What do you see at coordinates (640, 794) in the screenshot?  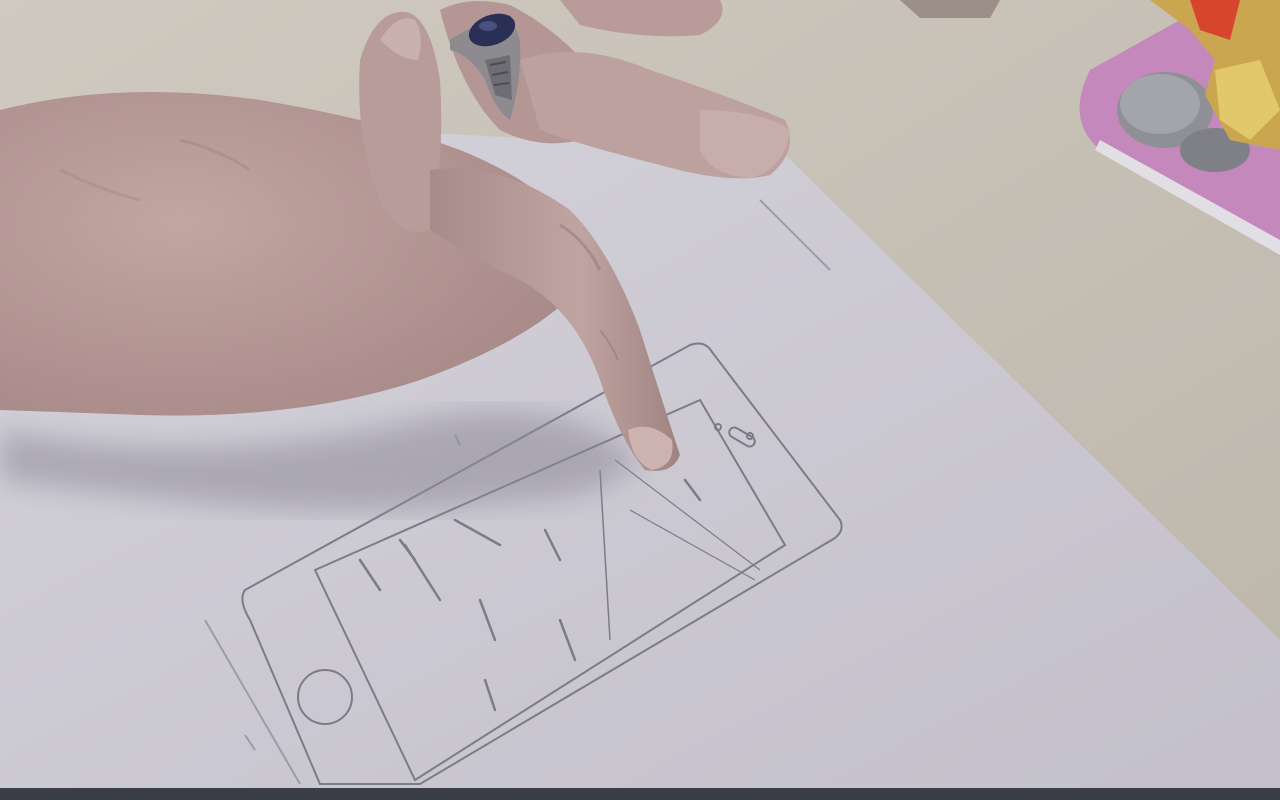 I see `video-player-bar` at bounding box center [640, 794].